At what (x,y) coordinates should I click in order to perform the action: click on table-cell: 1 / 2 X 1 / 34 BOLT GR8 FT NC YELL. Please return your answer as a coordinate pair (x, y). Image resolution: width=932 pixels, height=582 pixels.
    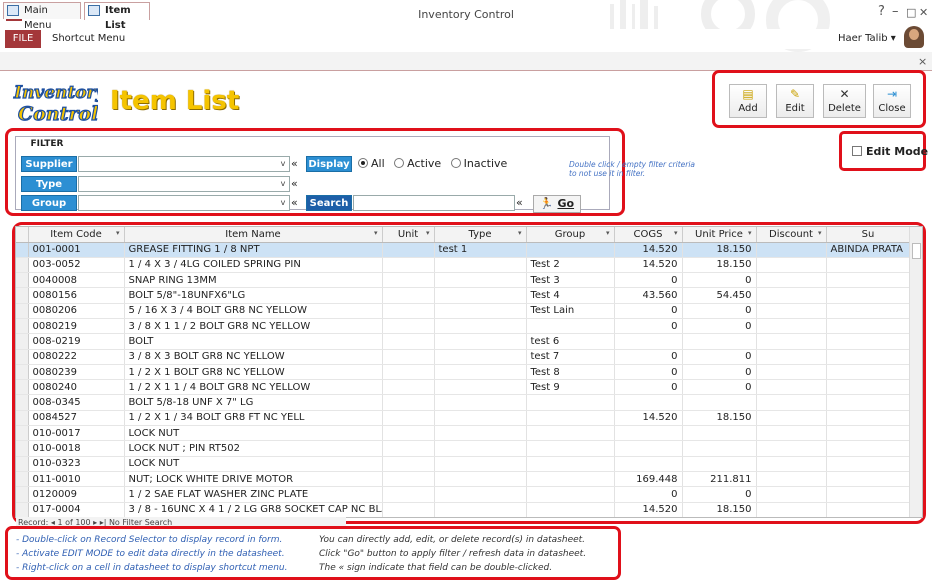
    Looking at the image, I should click on (253, 418).